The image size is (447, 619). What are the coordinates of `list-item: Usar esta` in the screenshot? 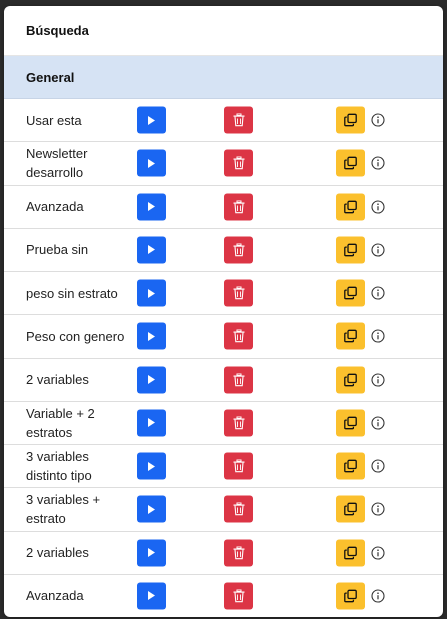 It's located at (223, 121).